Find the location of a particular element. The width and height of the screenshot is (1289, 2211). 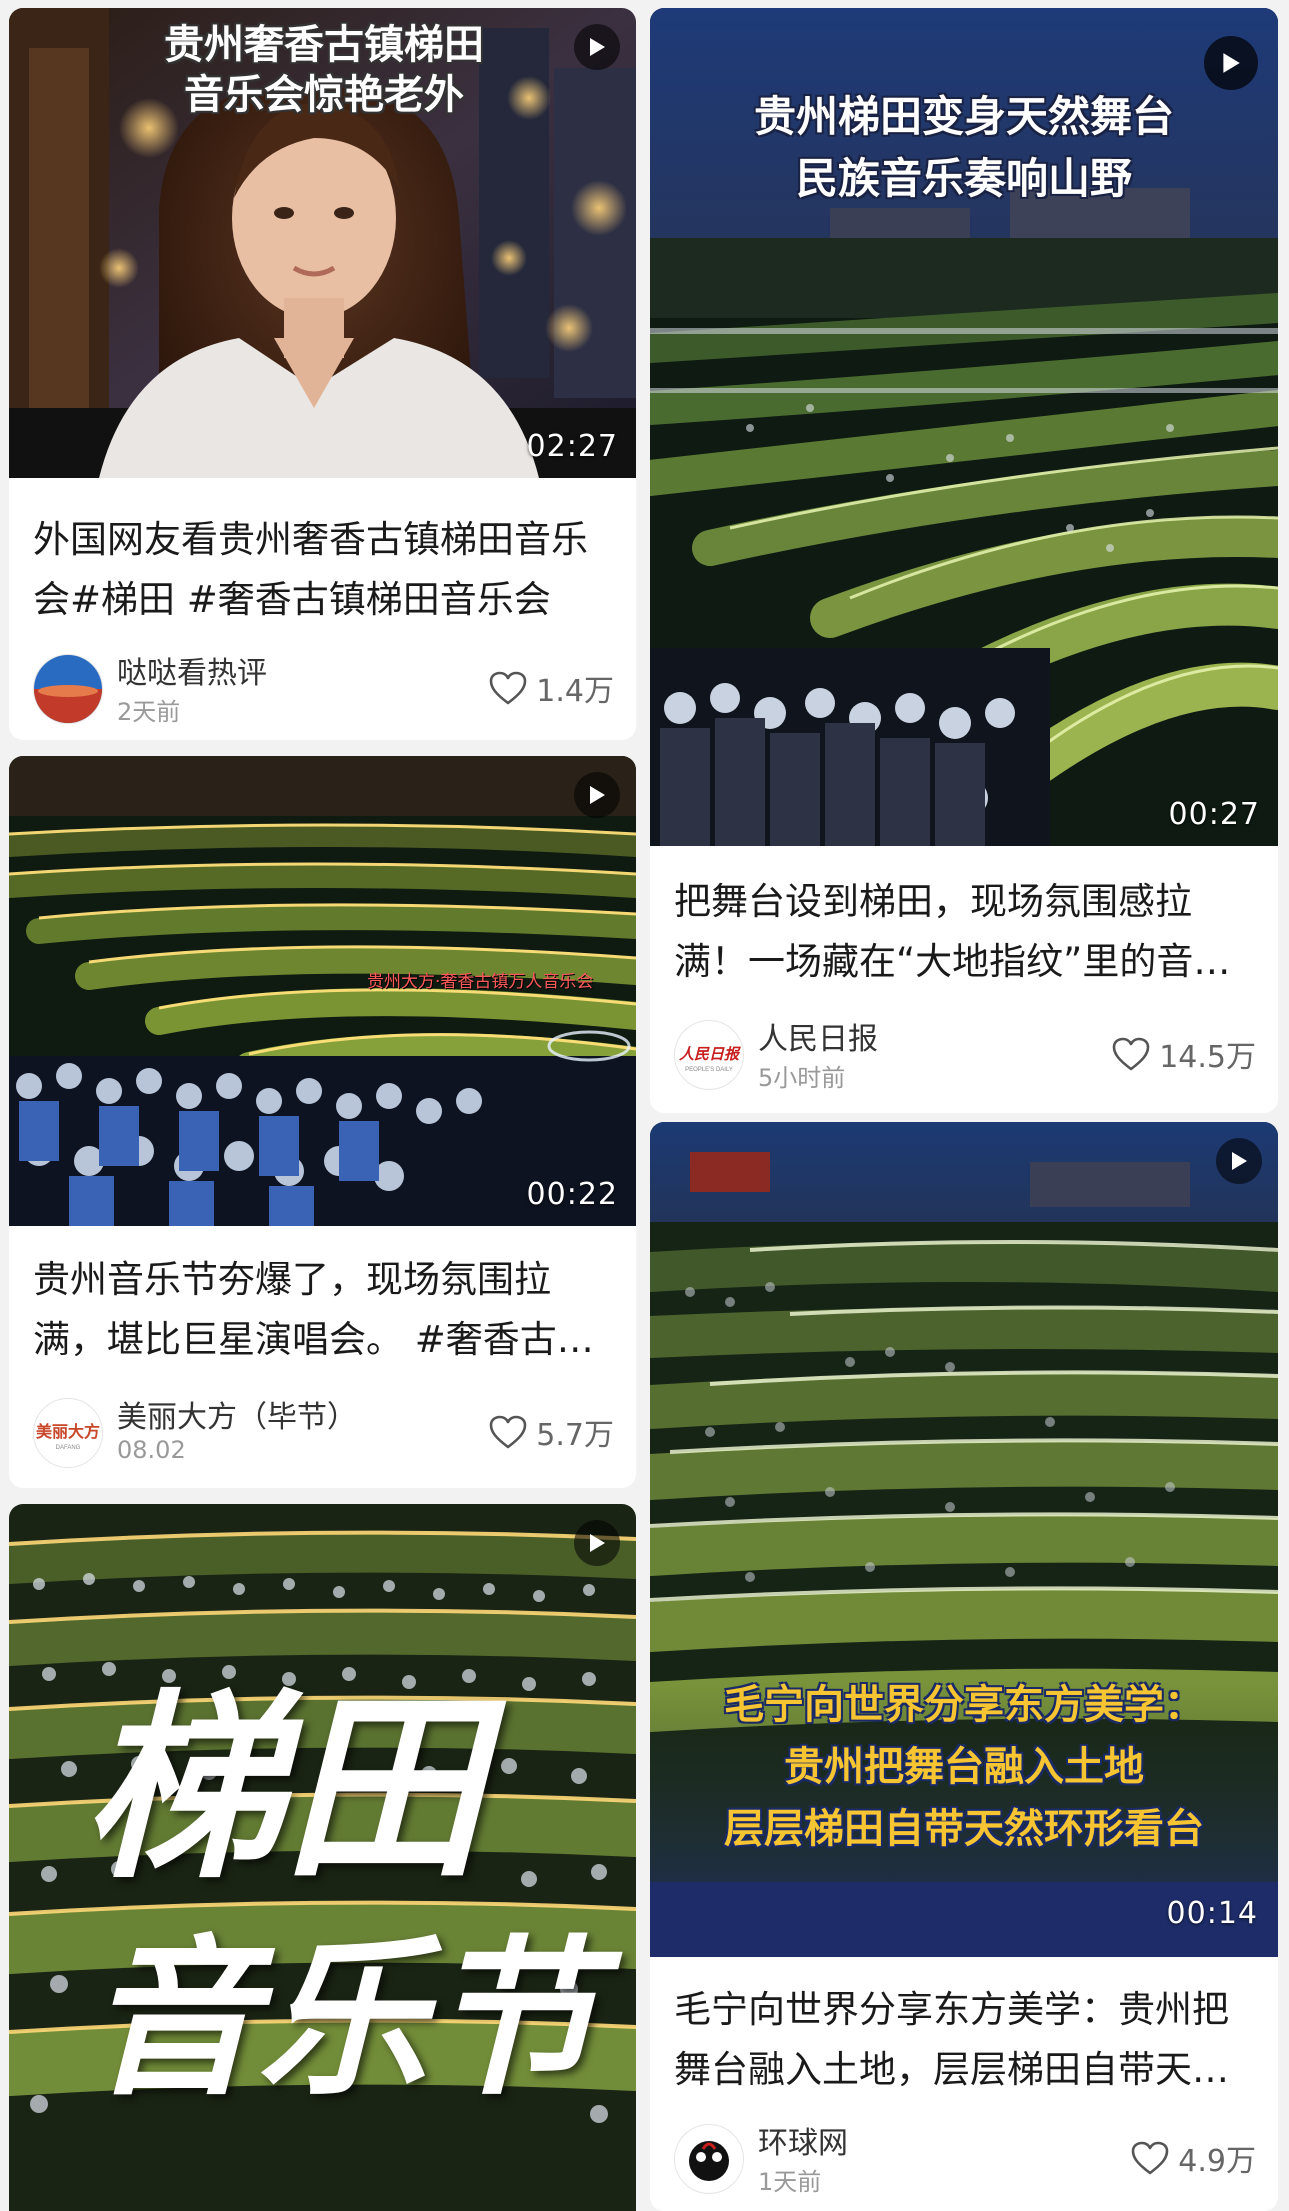

thumbnail-overlay-text: 贵州奢香古镇梯田 音乐会惊艳老外 is located at coordinates (324, 70).